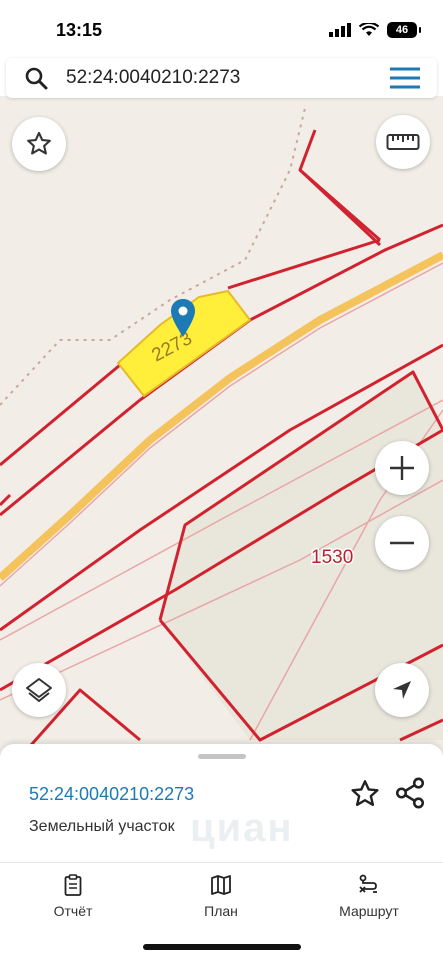 The width and height of the screenshot is (443, 960). What do you see at coordinates (332, 557) in the screenshot?
I see `neighbor-parcel-label: 1530` at bounding box center [332, 557].